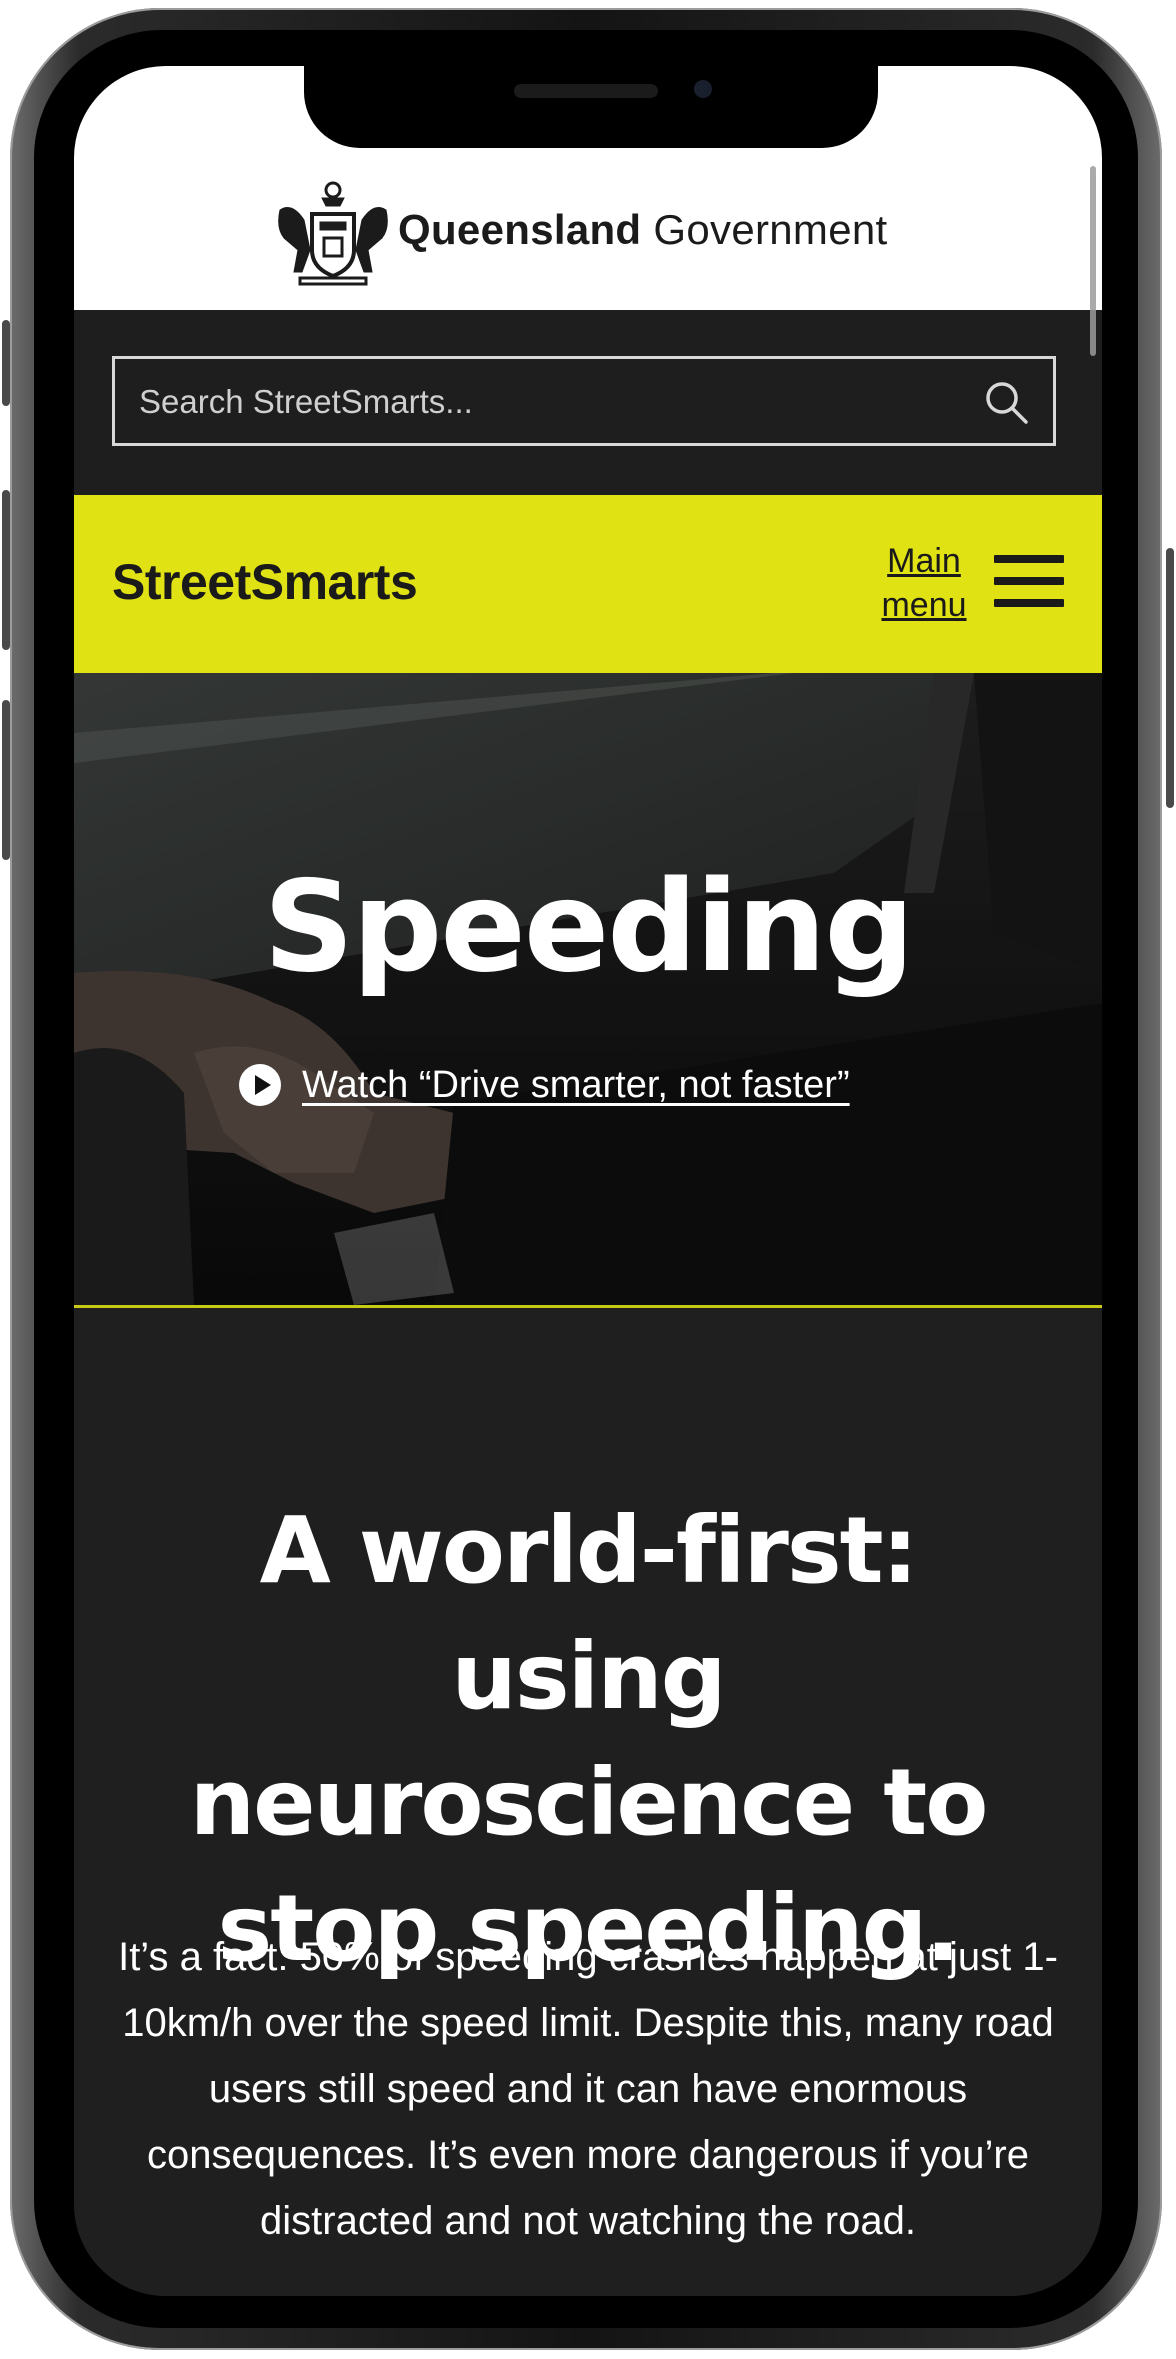  What do you see at coordinates (924, 605) in the screenshot?
I see `main-menu-label-line2: menu` at bounding box center [924, 605].